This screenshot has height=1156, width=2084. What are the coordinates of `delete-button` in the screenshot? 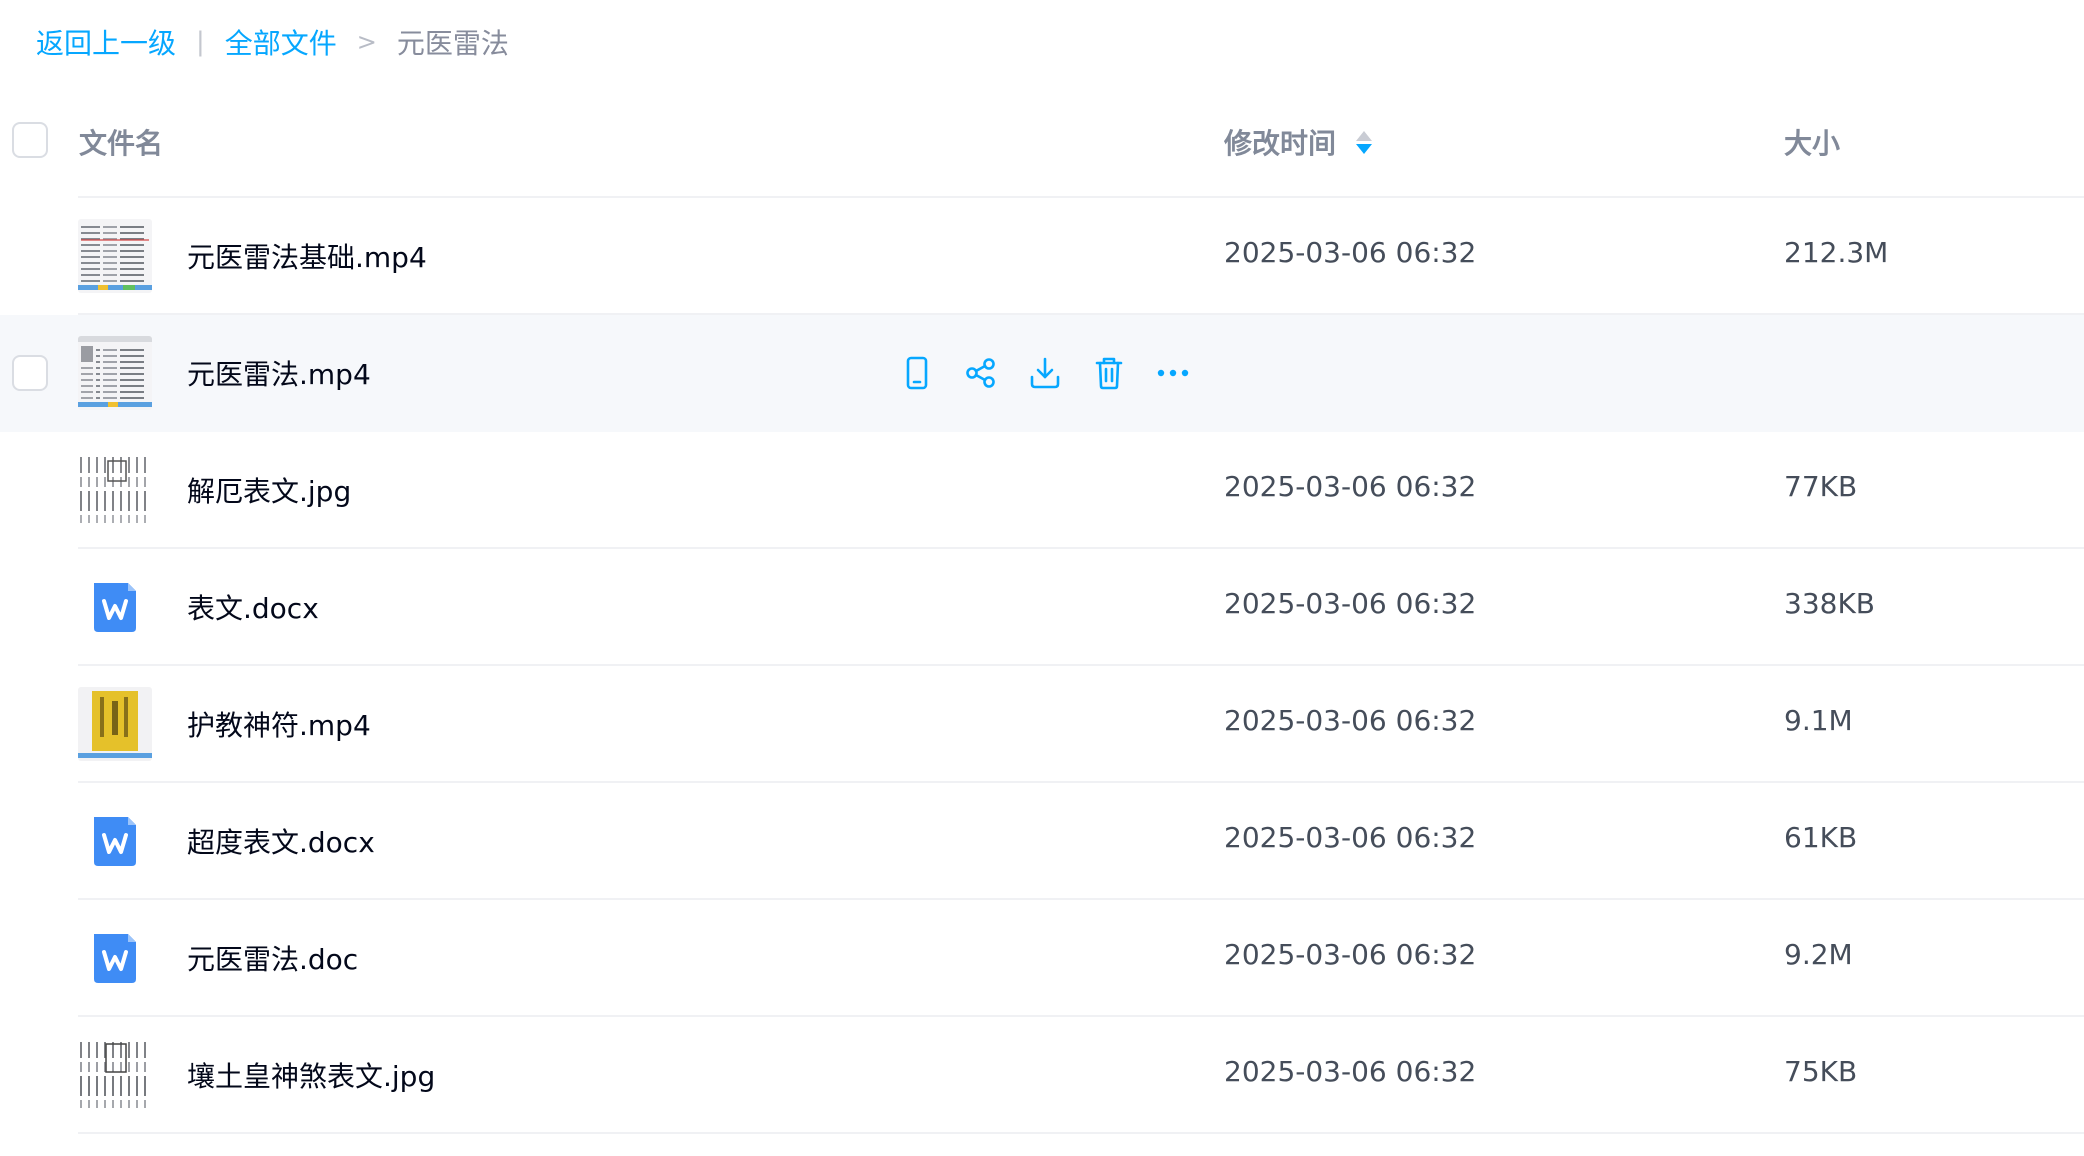 It's located at (1109, 373).